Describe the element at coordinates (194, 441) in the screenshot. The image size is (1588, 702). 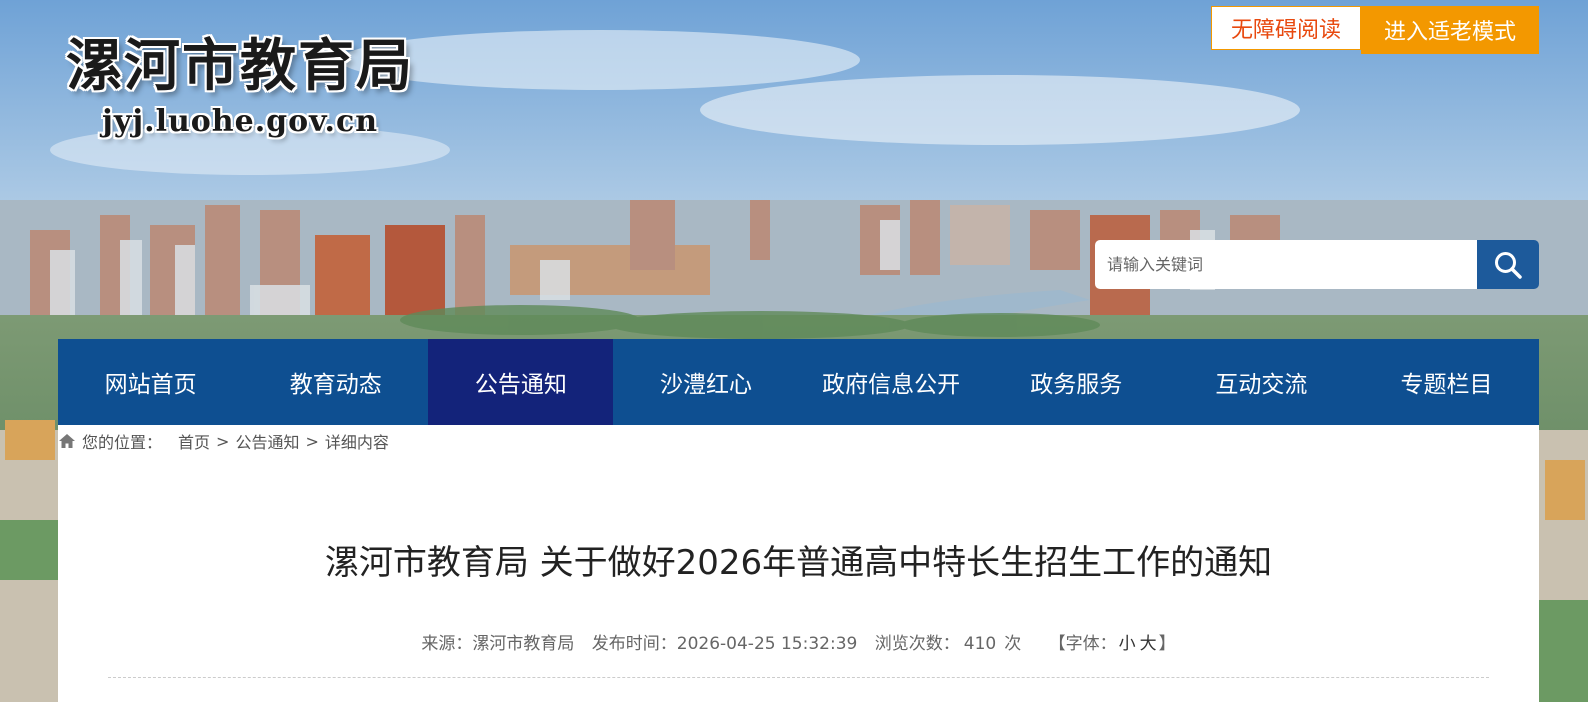
I see `breadcrumb-home-link: 首页` at that location.